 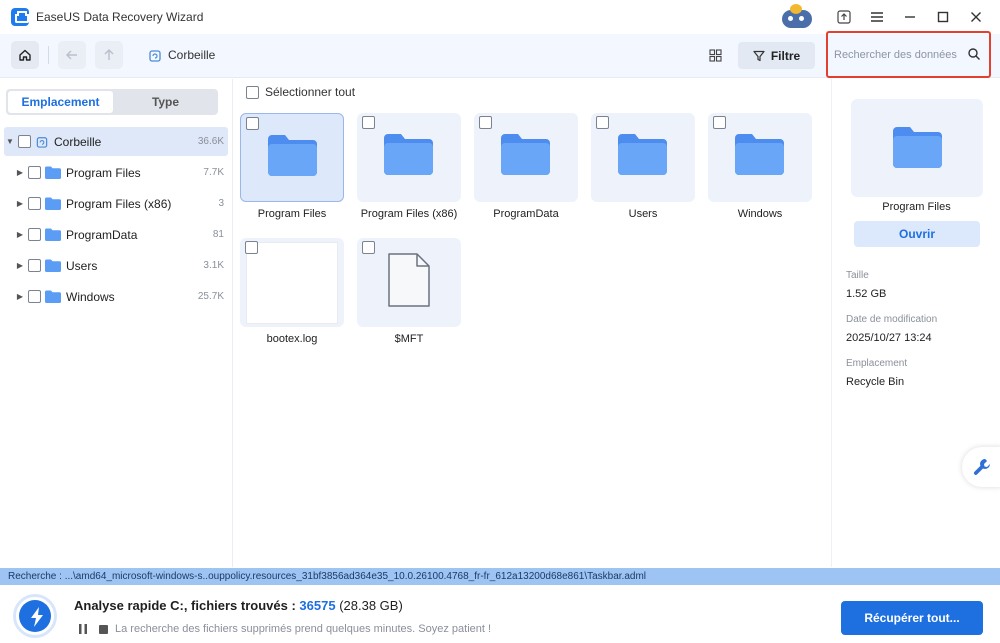 I want to click on file-name: Users, so click(x=643, y=214).